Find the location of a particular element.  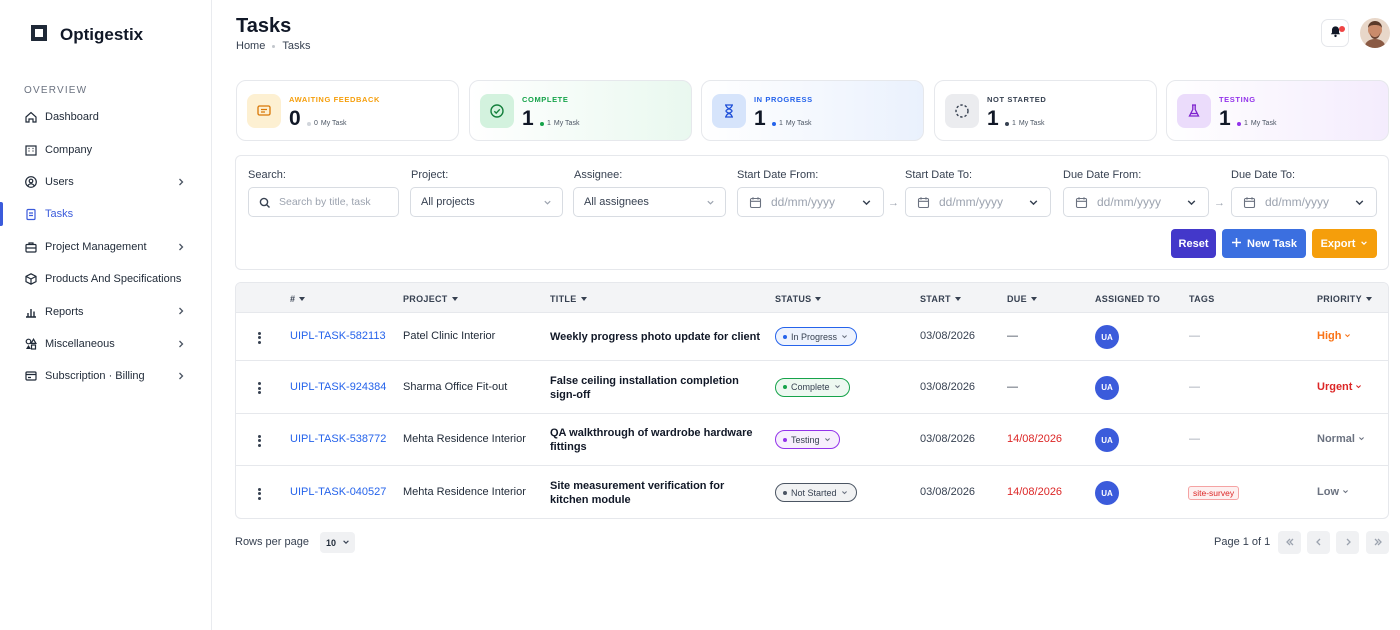

priority-select: Urgent is located at coordinates (1339, 387).